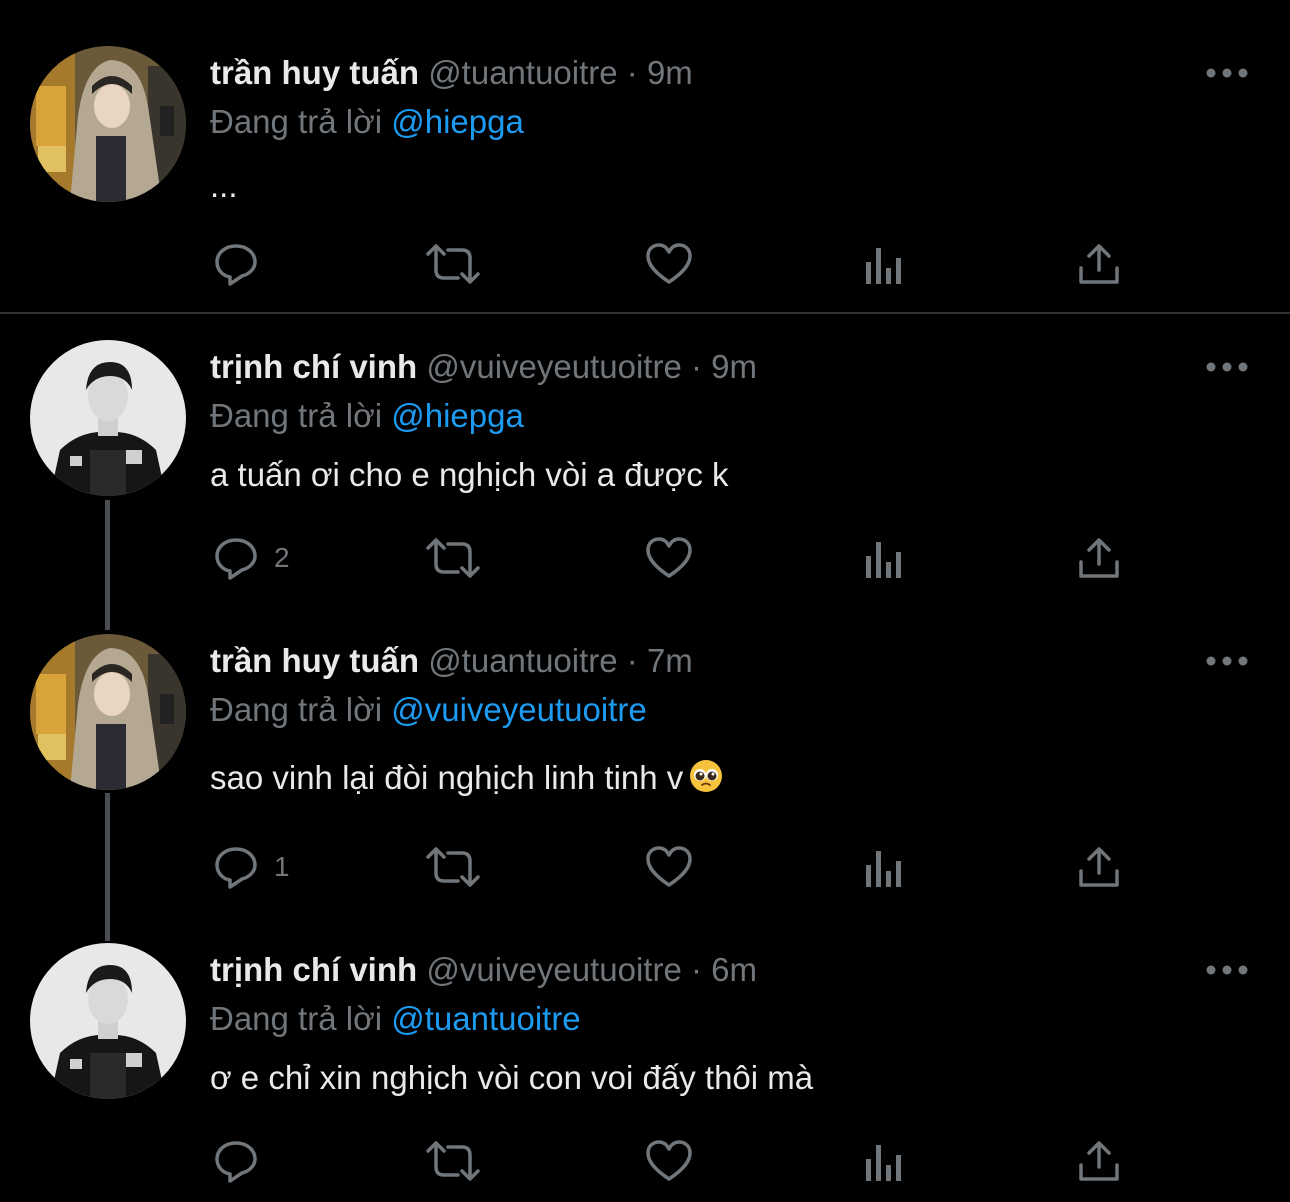 The width and height of the screenshot is (1290, 1202). I want to click on tweet-actions: 2, so click(680, 558).